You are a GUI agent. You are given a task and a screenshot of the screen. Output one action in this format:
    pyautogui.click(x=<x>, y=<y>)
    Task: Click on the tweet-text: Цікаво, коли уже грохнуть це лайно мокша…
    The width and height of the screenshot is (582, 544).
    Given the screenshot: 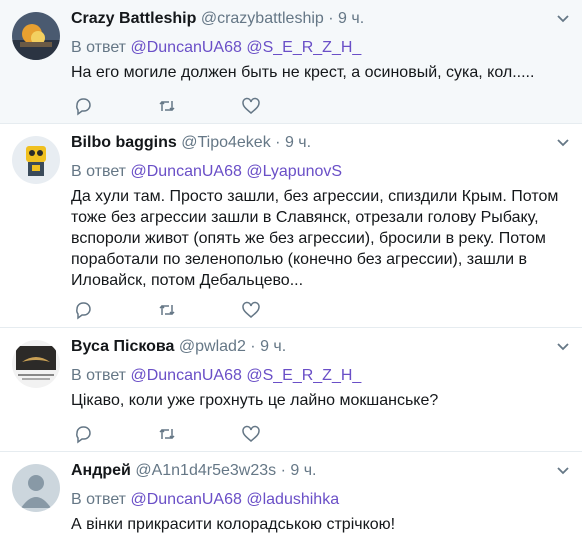 What is the action you would take?
    pyautogui.click(x=255, y=400)
    